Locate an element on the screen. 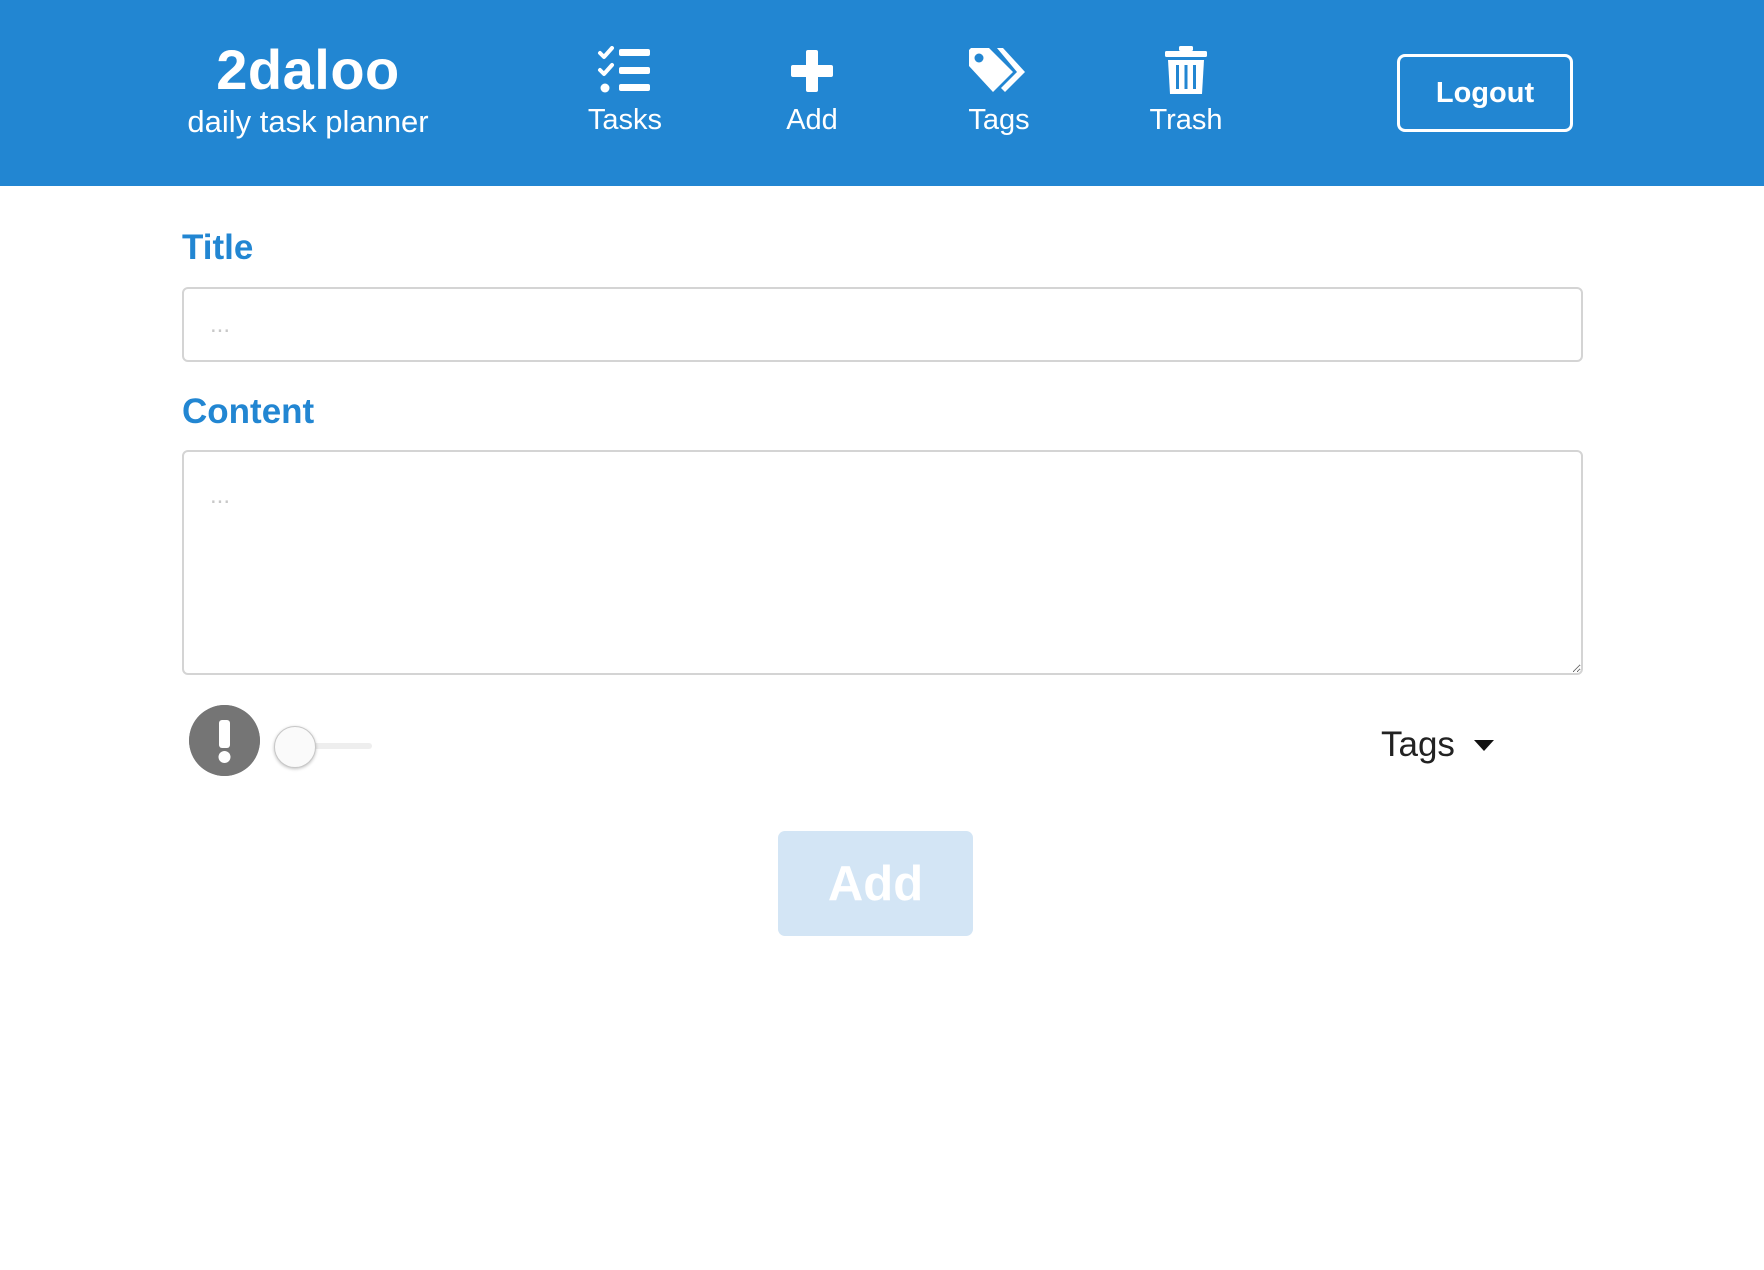 The image size is (1764, 1270). trash-icon is located at coordinates (1186, 70).